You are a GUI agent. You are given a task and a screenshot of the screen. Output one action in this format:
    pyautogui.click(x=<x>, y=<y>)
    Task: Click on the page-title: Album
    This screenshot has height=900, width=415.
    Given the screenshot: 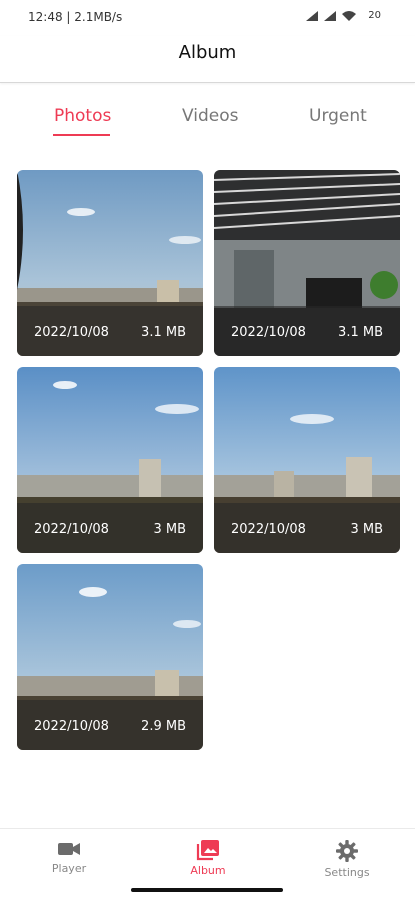 What is the action you would take?
    pyautogui.click(x=207, y=52)
    